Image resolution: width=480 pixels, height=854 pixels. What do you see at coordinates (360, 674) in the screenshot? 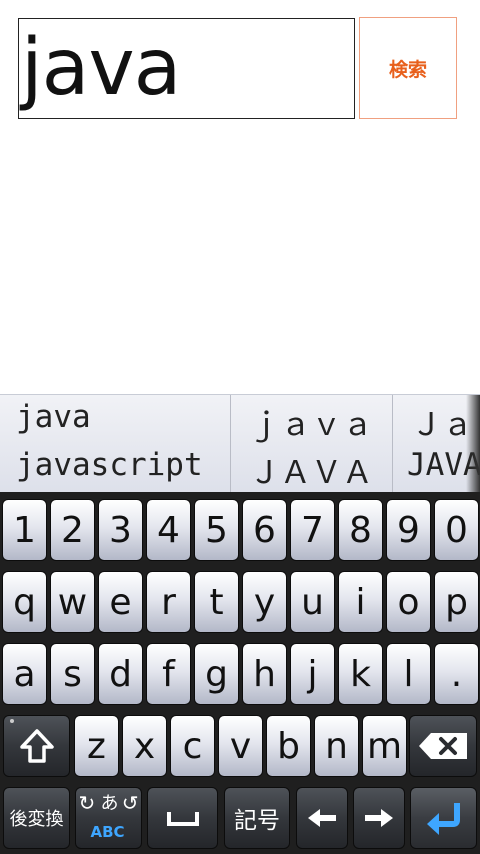
I see `key-k: k` at bounding box center [360, 674].